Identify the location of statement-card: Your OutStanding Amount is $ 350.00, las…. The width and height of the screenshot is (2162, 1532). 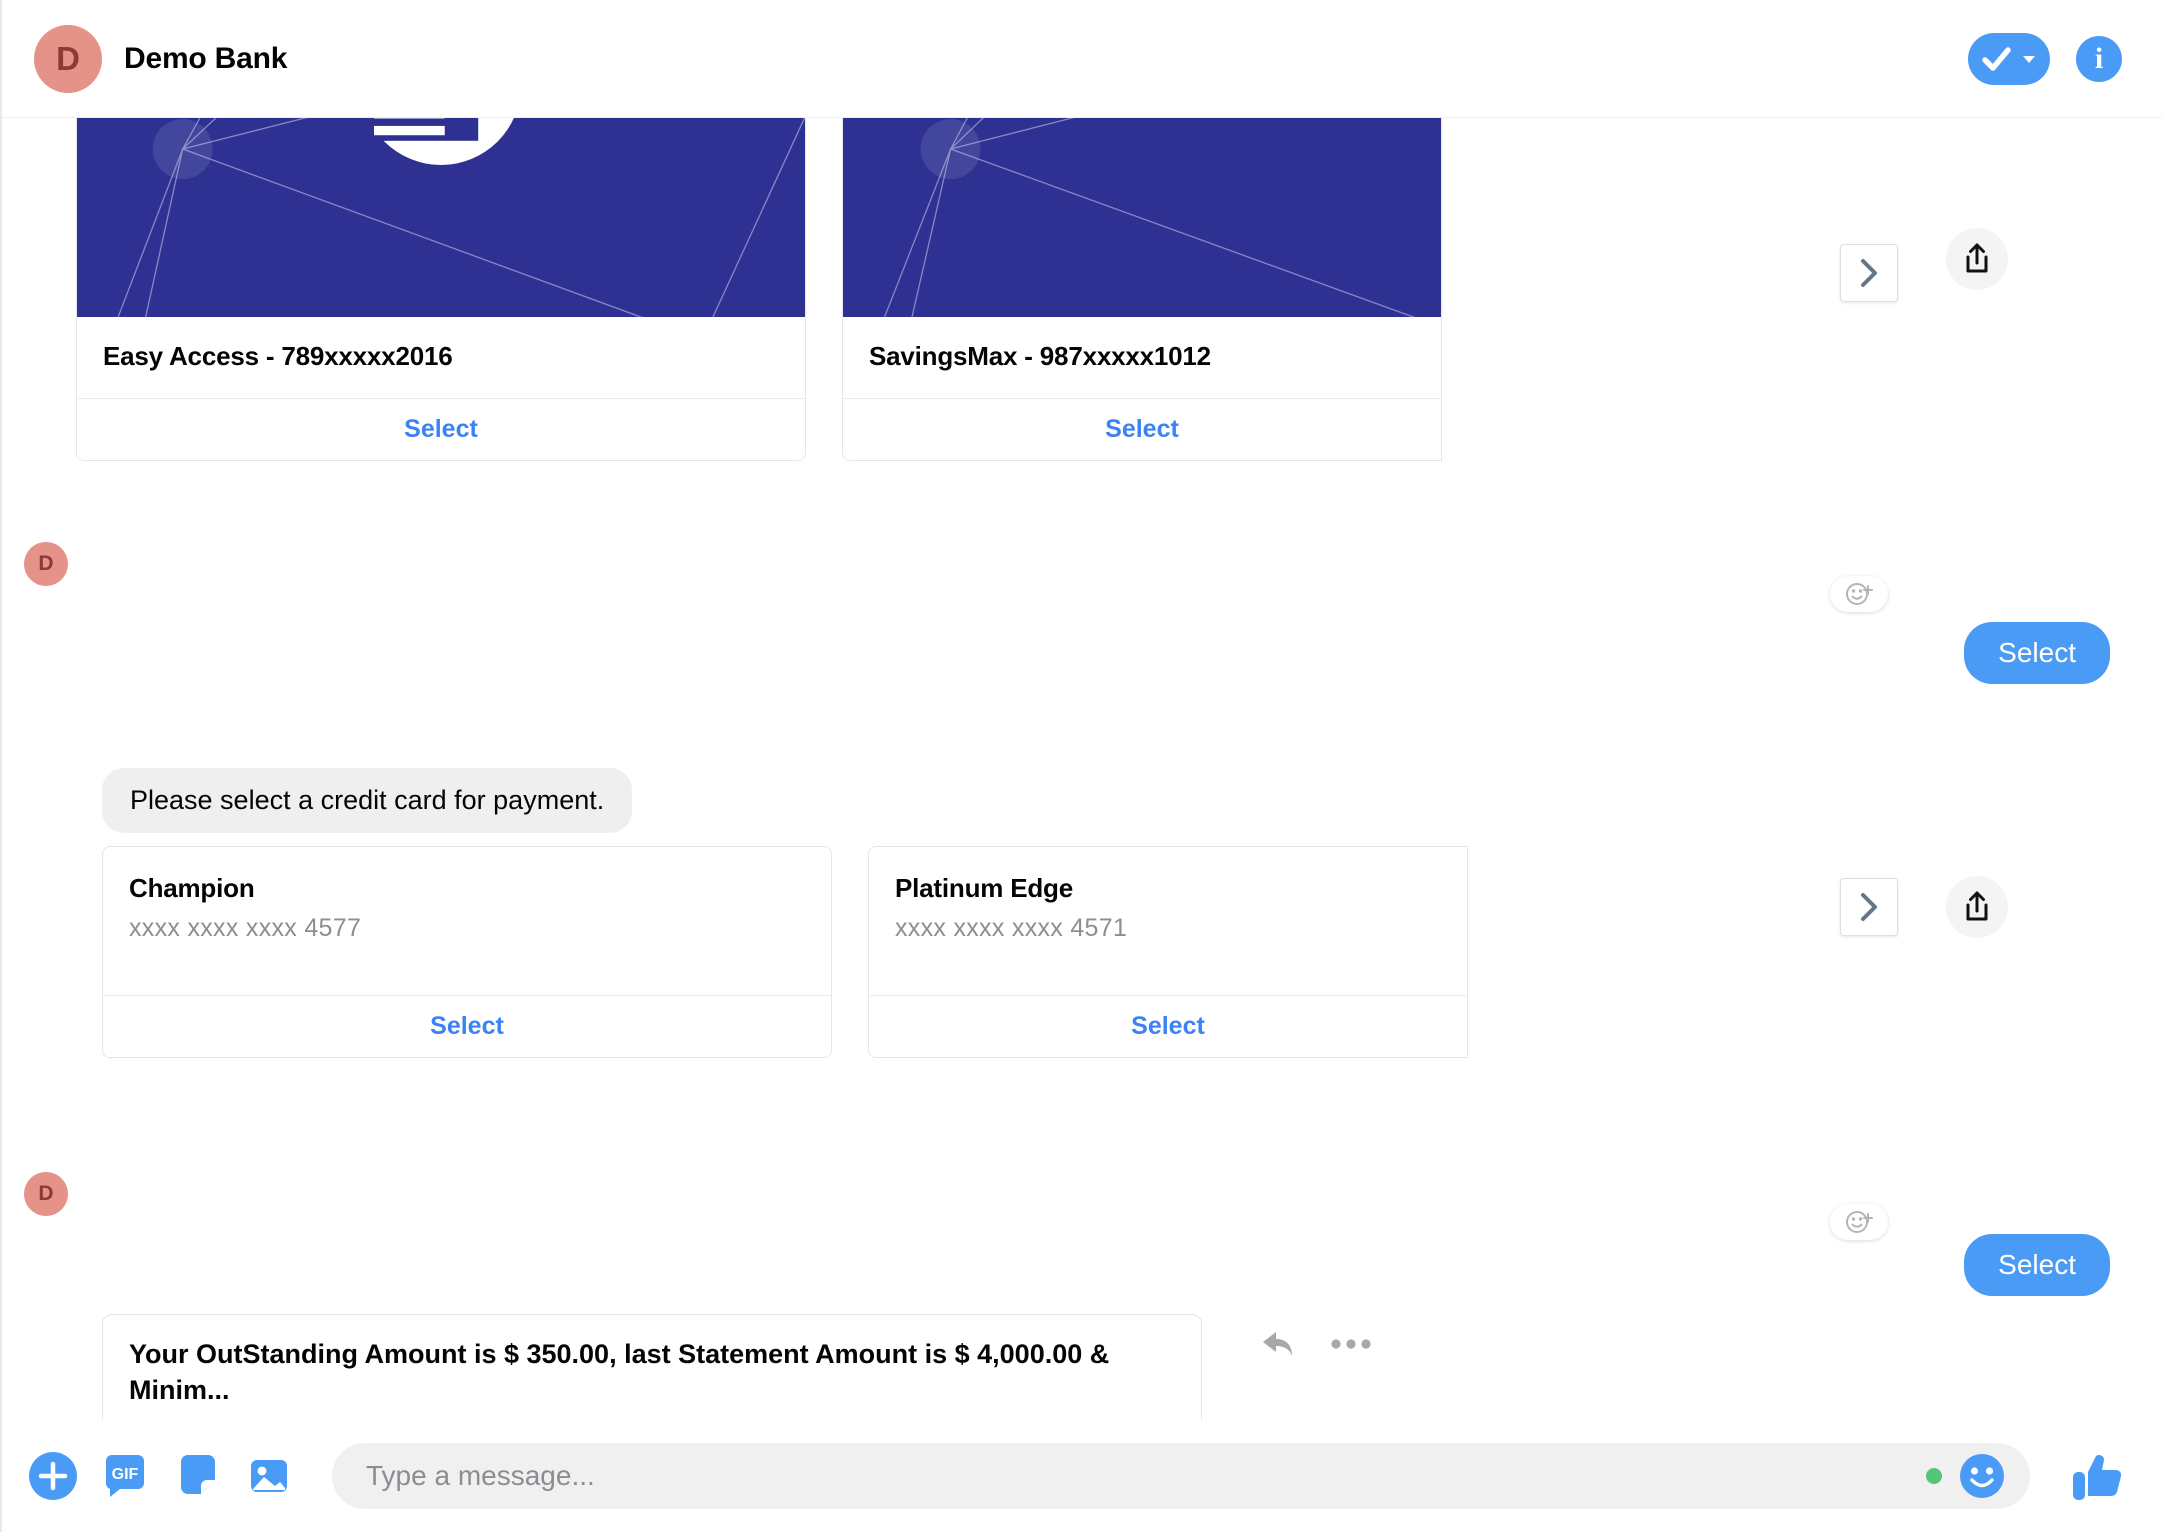
(652, 1367).